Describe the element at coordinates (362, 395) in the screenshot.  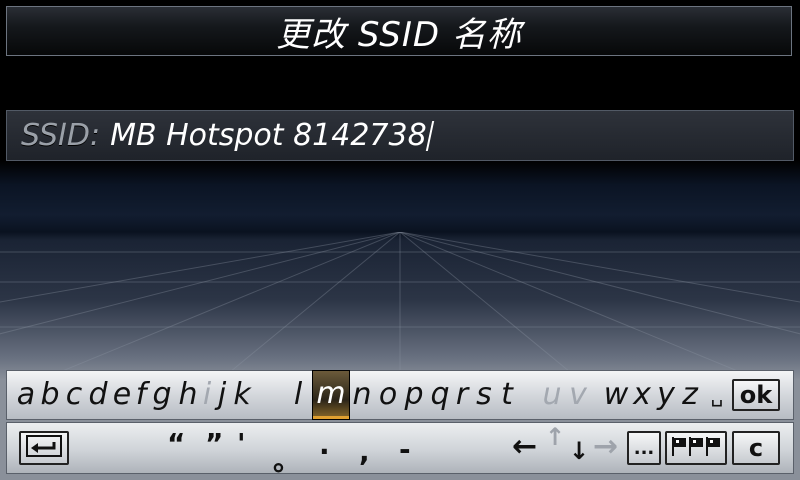
I see `key-n: n` at that location.